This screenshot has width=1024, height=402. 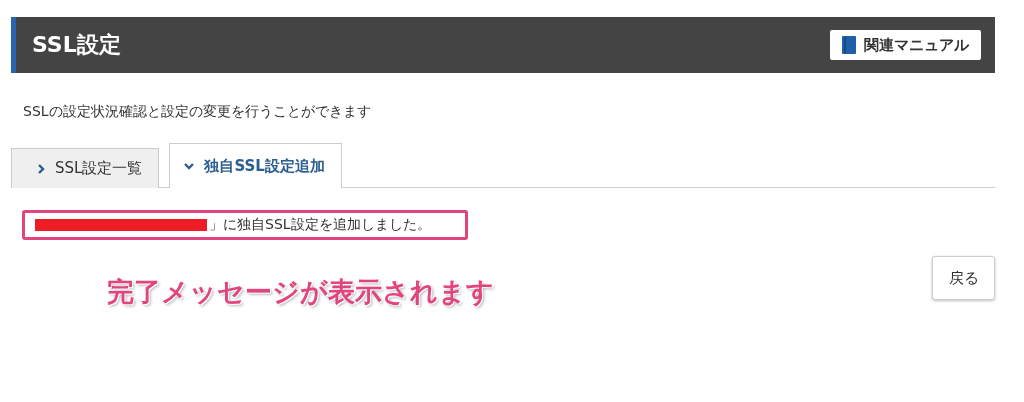 What do you see at coordinates (849, 45) in the screenshot?
I see `book-icon` at bounding box center [849, 45].